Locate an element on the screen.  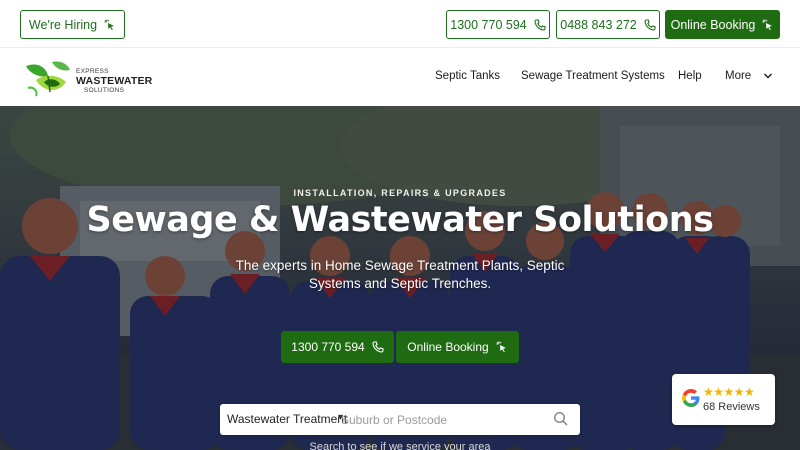
hero-booking-button: Online Booking is located at coordinates (457, 347).